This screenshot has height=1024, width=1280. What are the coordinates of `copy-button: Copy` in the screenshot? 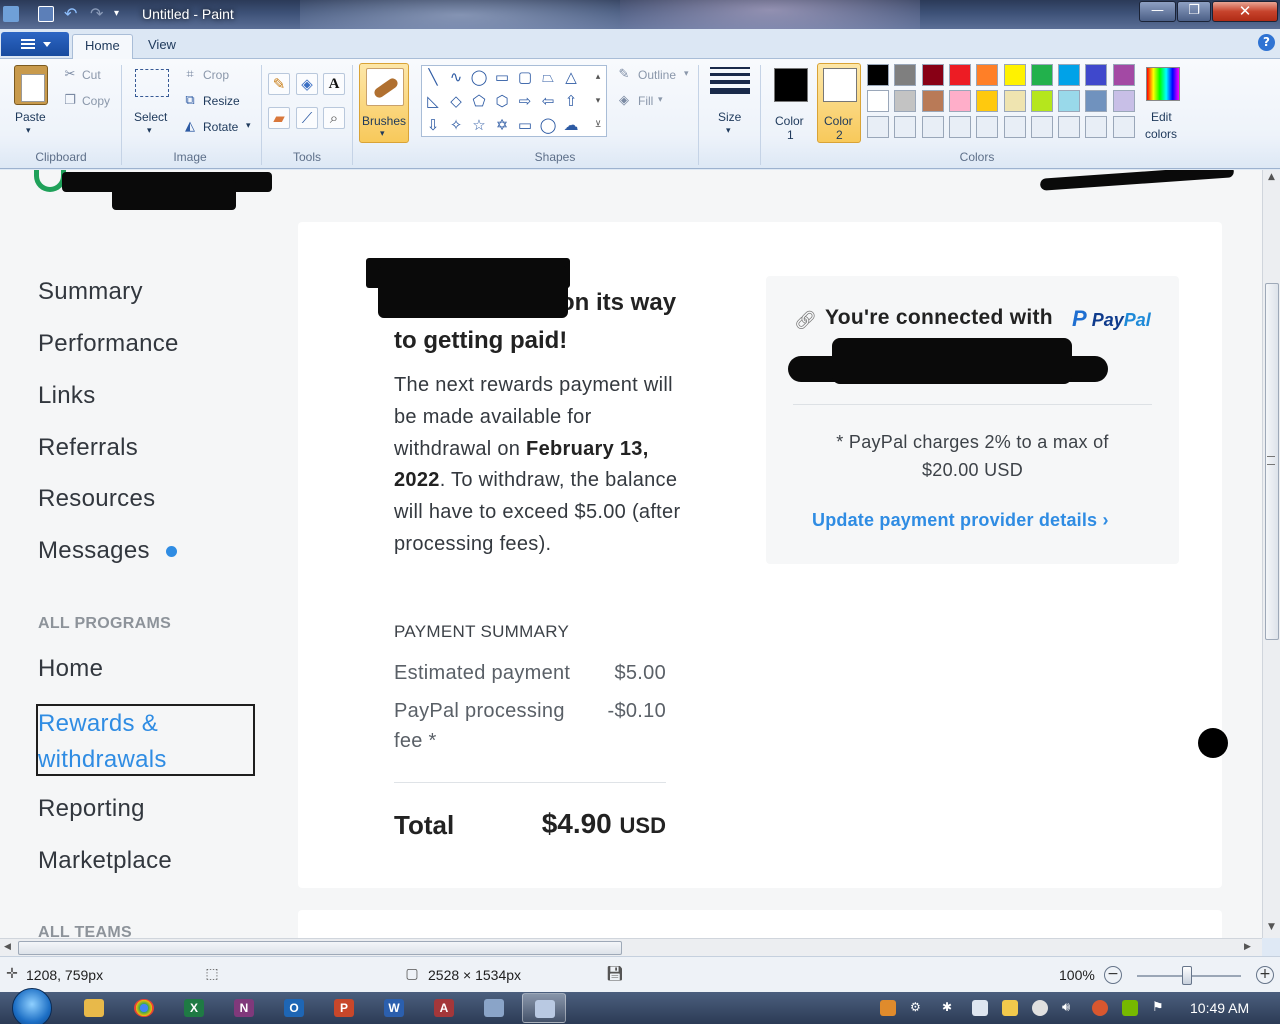 It's located at (96, 101).